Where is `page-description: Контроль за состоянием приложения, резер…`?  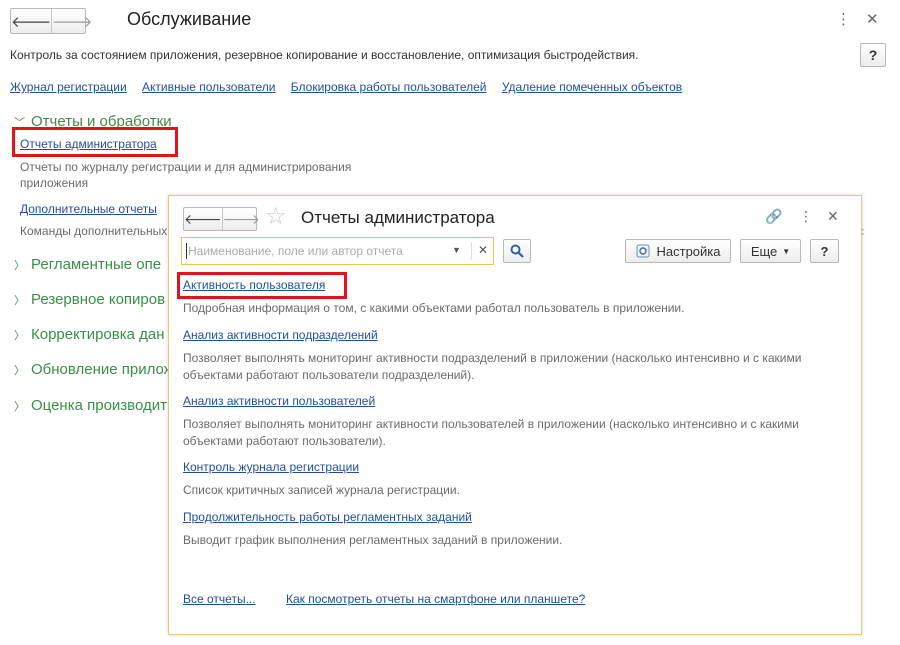 page-description: Контроль за состоянием приложения, резер… is located at coordinates (324, 55).